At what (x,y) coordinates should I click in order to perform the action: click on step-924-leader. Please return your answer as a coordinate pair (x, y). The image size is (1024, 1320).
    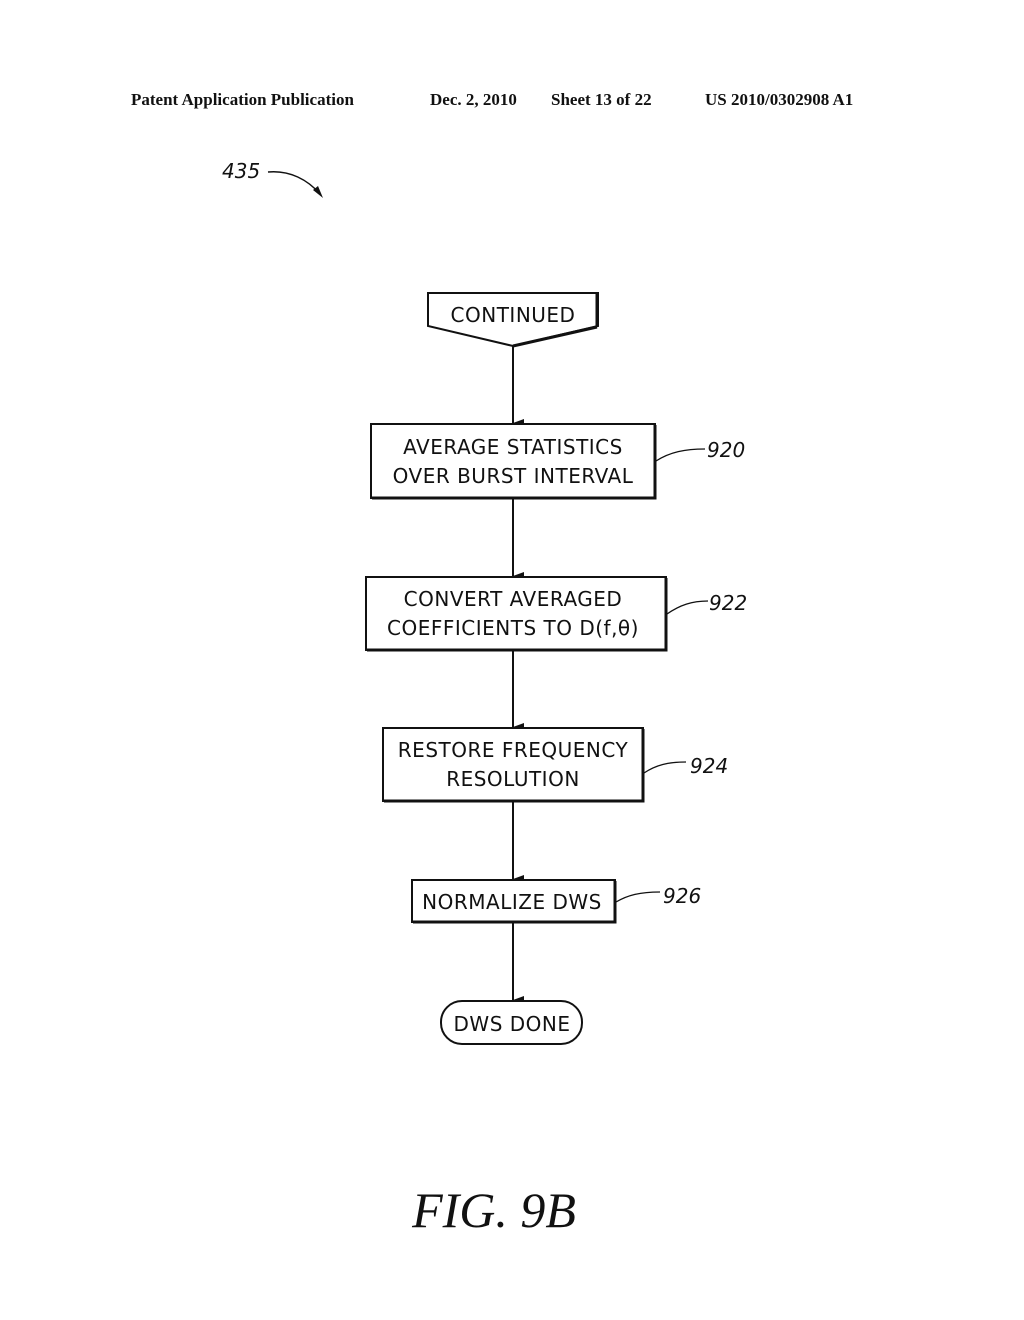
    Looking at the image, I should click on (665, 767).